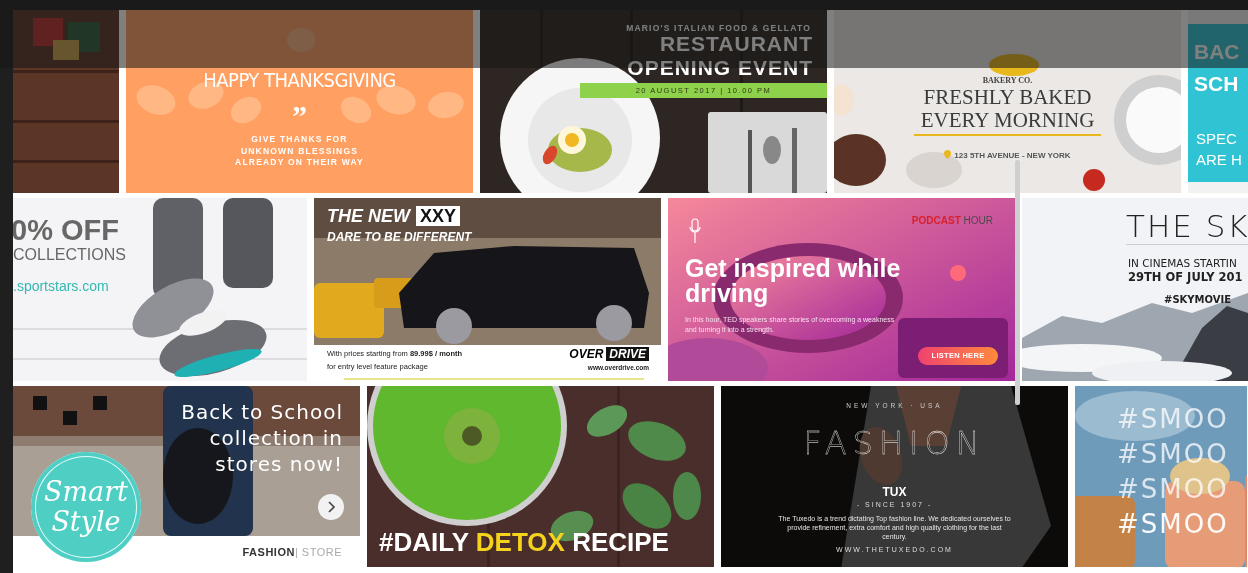  What do you see at coordinates (66, 230) in the screenshot?
I see `card-headline: 0% OFF` at bounding box center [66, 230].